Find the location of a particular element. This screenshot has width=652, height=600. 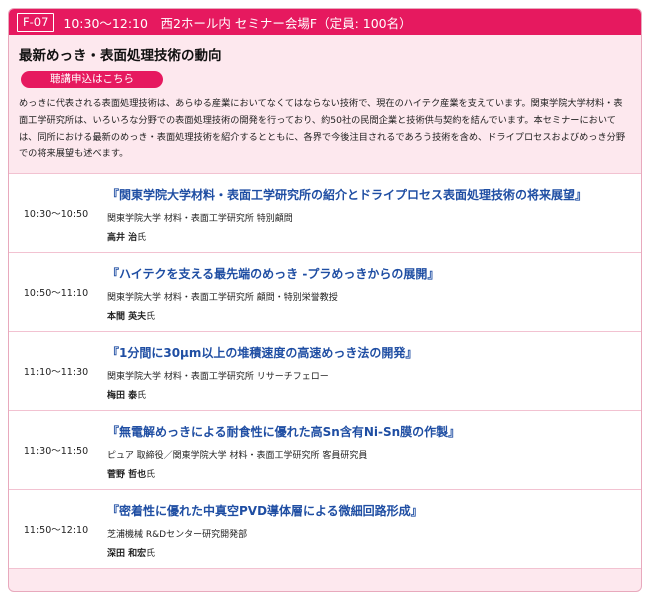

apply-button: 聴講申込はこちら is located at coordinates (92, 79).